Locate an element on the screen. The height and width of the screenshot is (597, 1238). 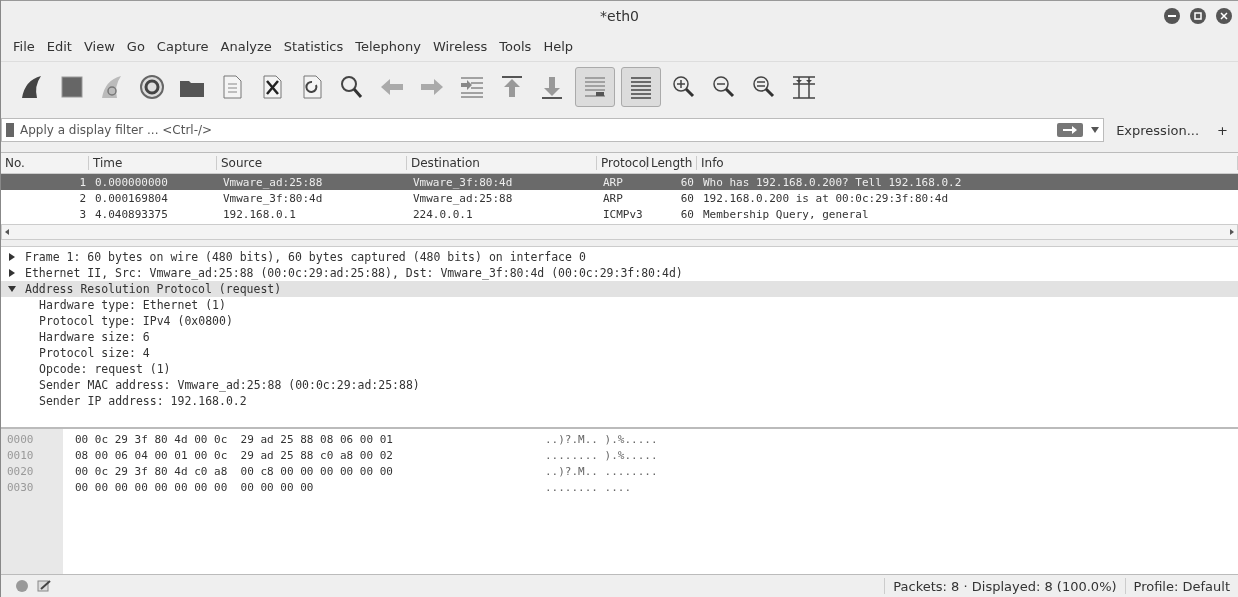
column-header: Protocol is located at coordinates (622, 163).